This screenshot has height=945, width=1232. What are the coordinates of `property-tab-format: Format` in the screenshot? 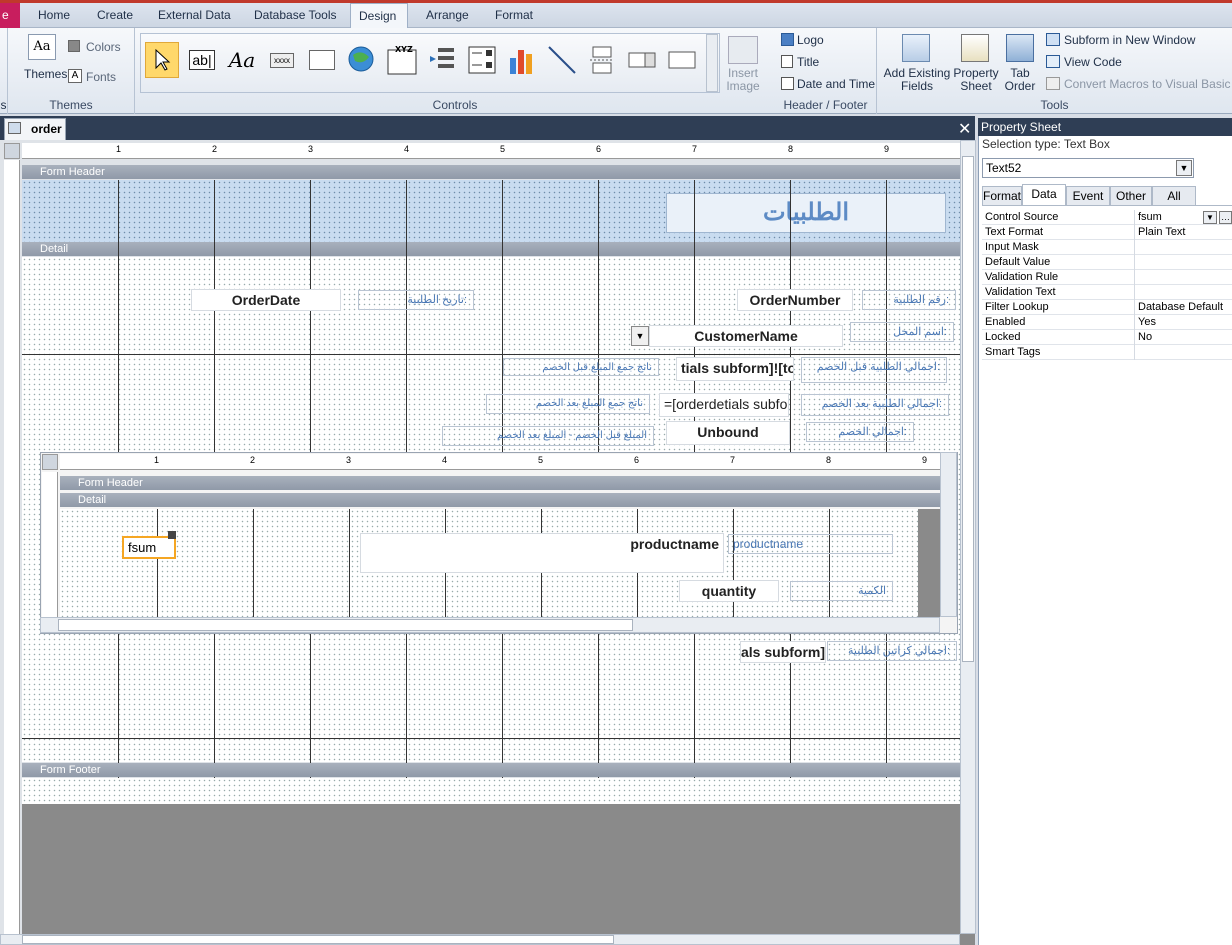 It's located at (1002, 196).